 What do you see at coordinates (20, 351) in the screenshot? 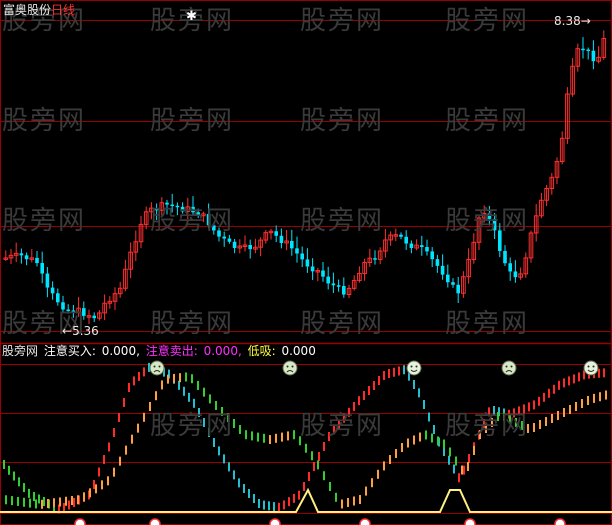
I see `indicator-name: 股旁网` at bounding box center [20, 351].